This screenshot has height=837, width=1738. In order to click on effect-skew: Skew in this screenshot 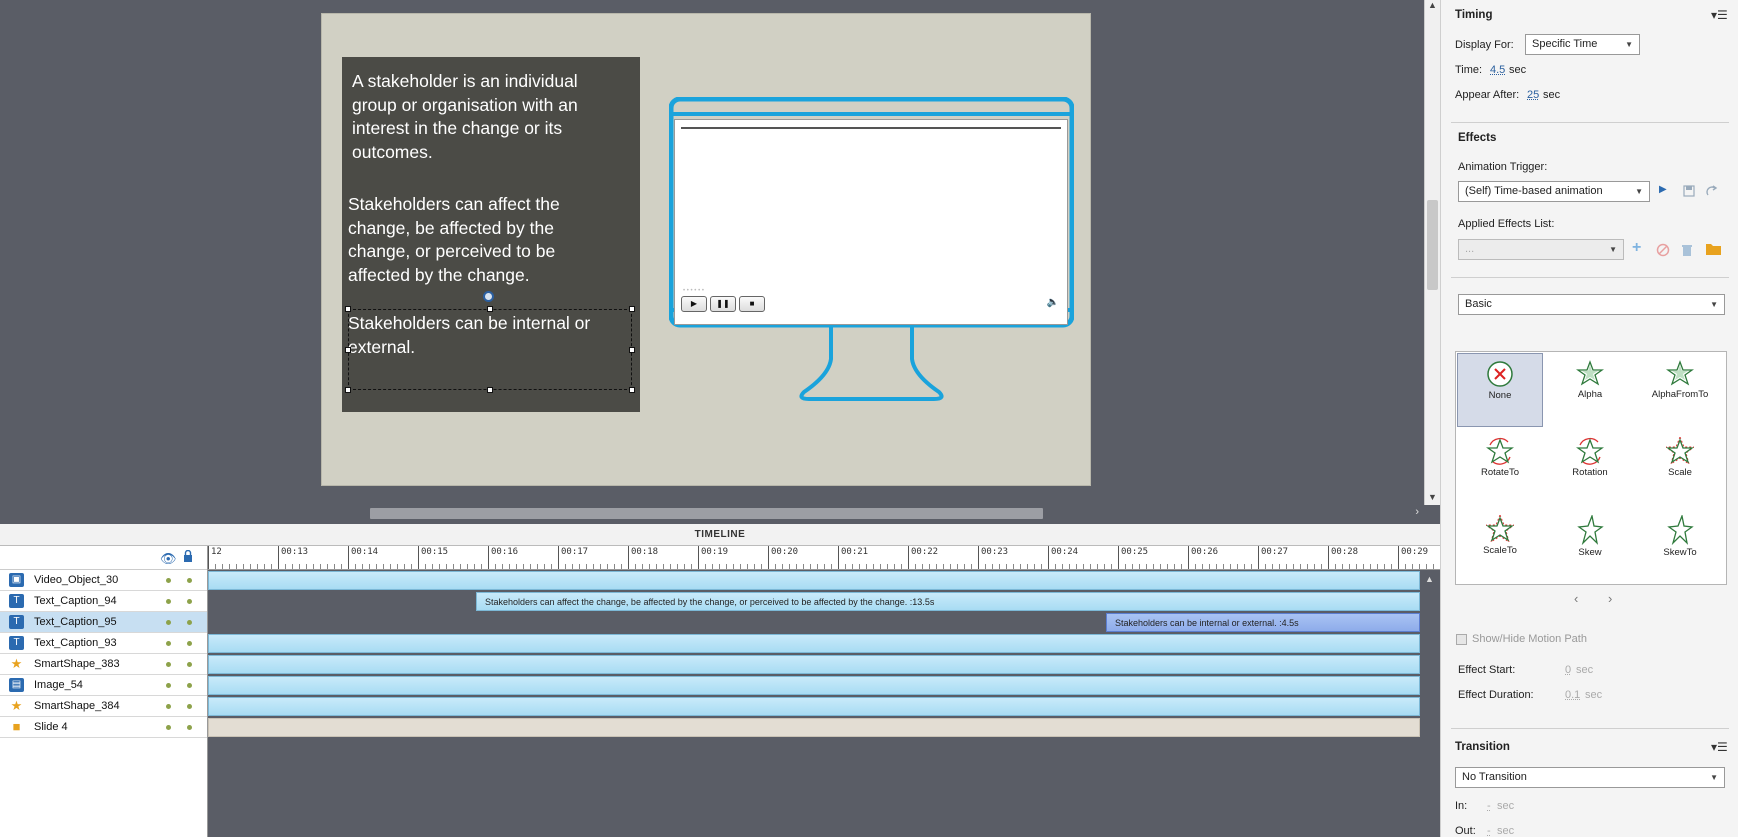, I will do `click(1590, 546)`.